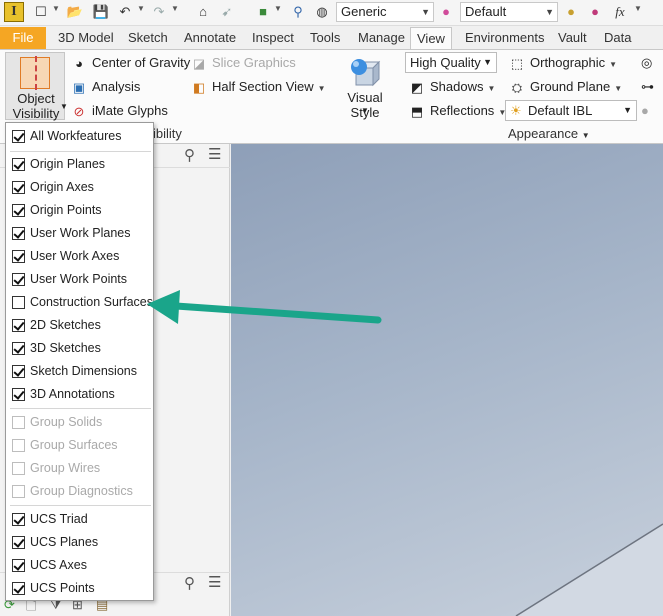 This screenshot has height=616, width=663. What do you see at coordinates (79, 565) in the screenshot?
I see `menu-item-ucs-axes: UCS Axes` at bounding box center [79, 565].